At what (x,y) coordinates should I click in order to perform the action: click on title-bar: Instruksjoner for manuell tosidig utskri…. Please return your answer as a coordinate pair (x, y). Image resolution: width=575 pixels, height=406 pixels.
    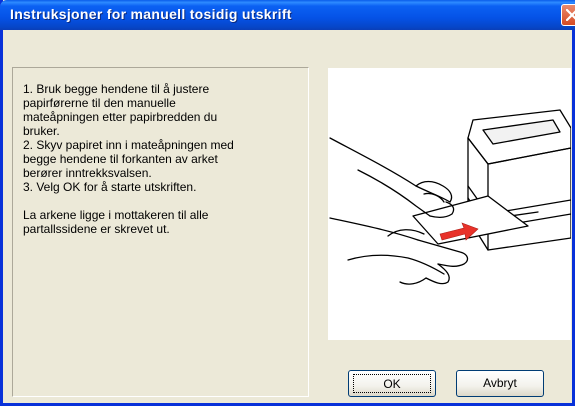
    Looking at the image, I should click on (287, 15).